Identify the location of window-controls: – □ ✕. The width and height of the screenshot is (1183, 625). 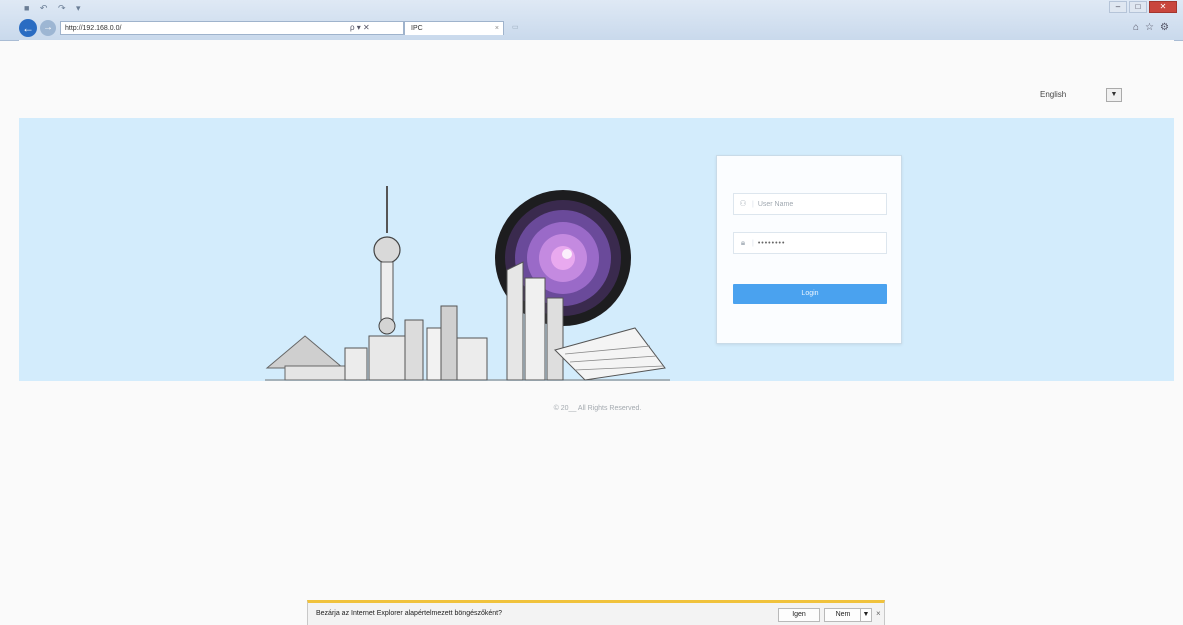
(1143, 7).